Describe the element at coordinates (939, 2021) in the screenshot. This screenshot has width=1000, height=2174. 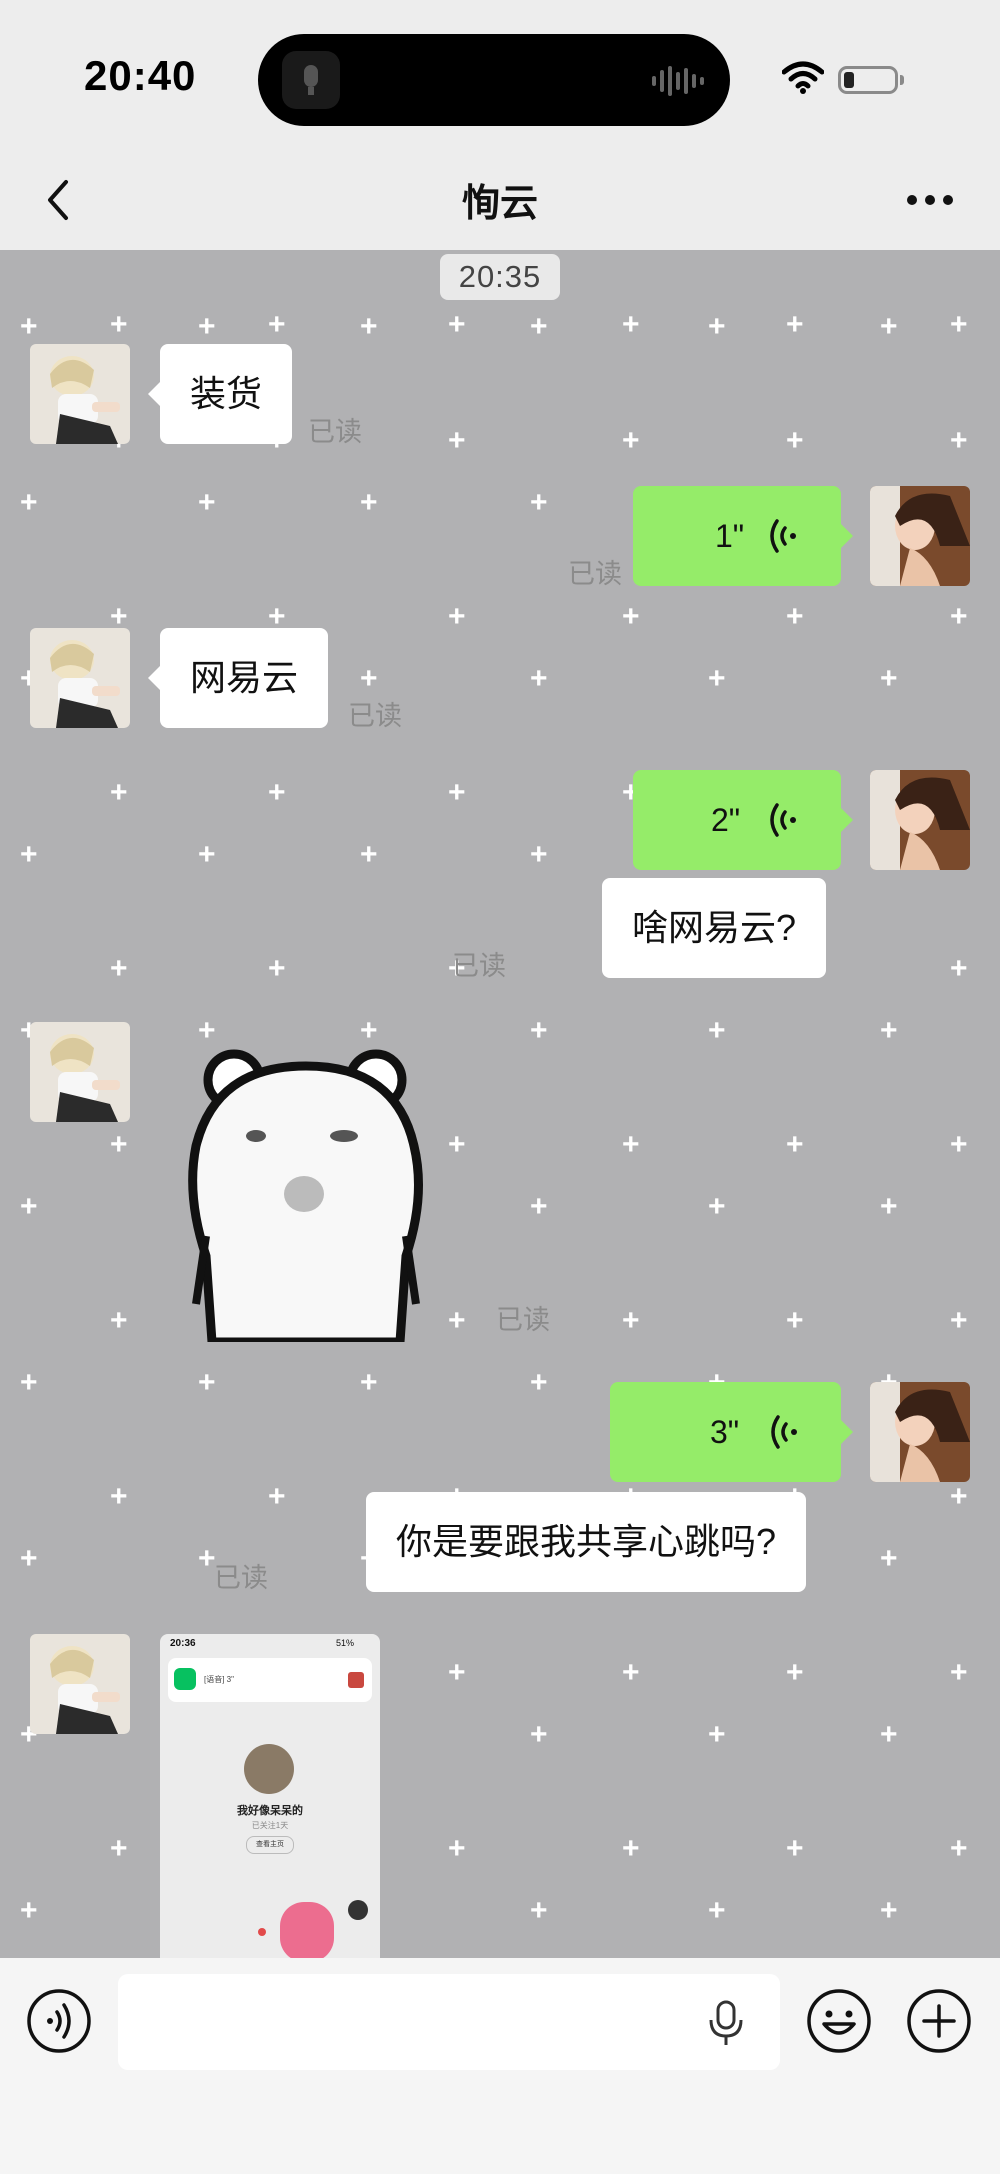
I see `add-icon` at that location.